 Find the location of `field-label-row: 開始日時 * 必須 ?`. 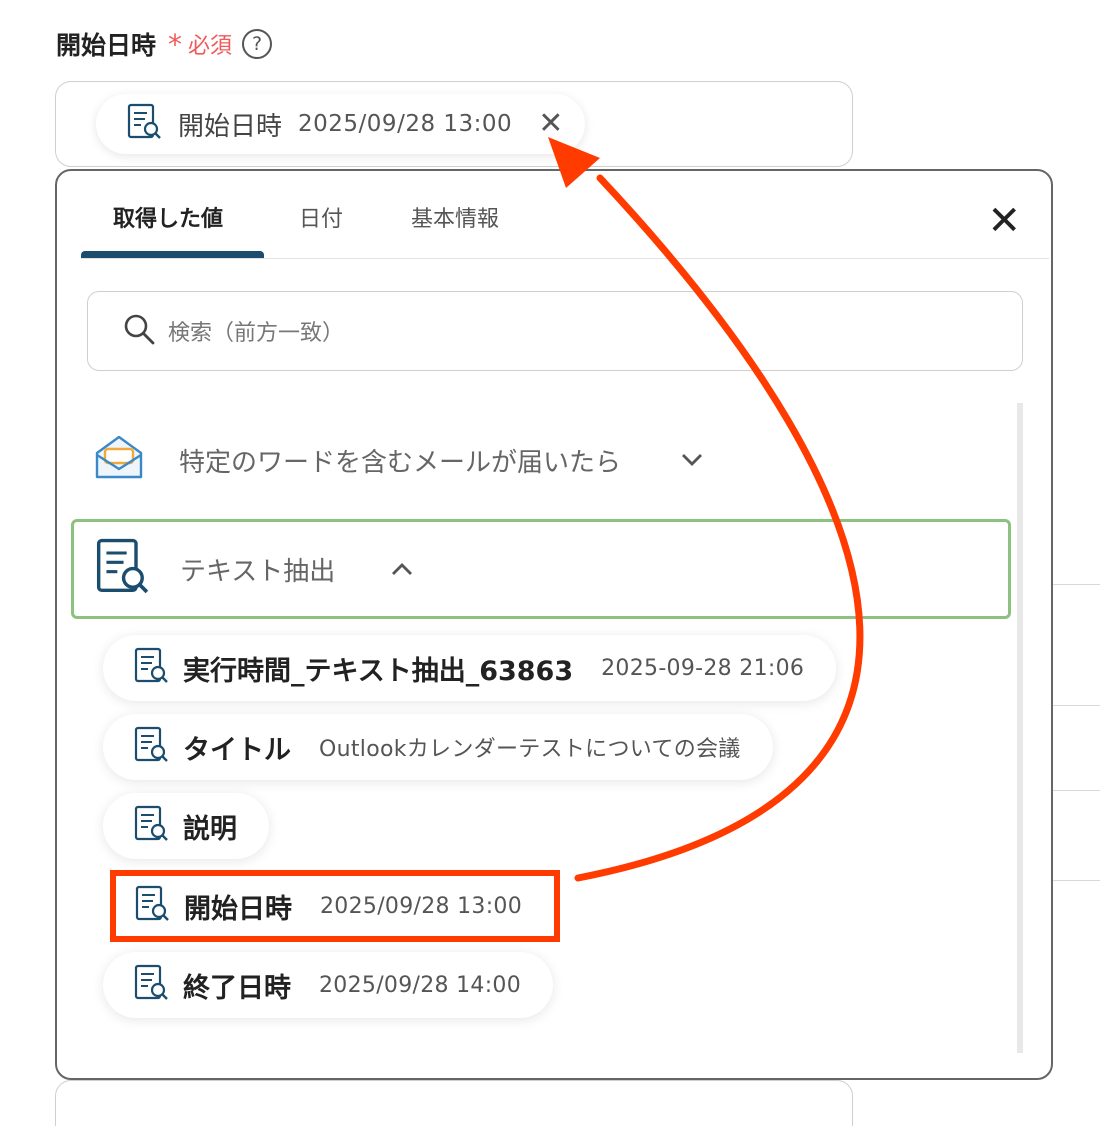

field-label-row: 開始日時 * 必須 ? is located at coordinates (164, 44).